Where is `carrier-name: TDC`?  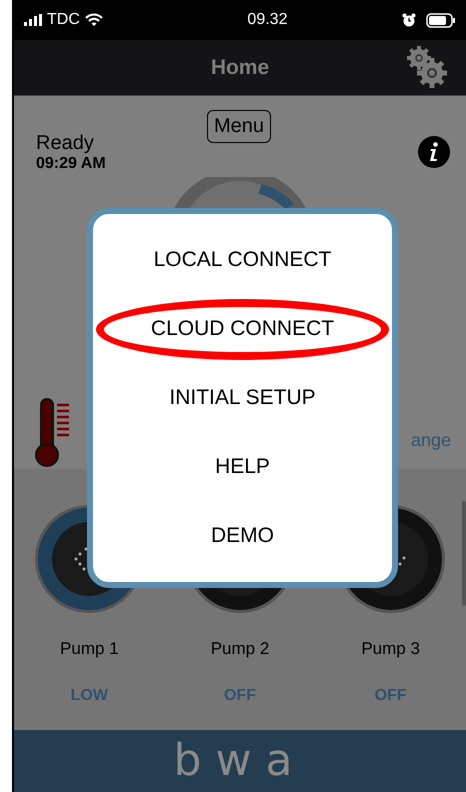
carrier-name: TDC is located at coordinates (63, 20).